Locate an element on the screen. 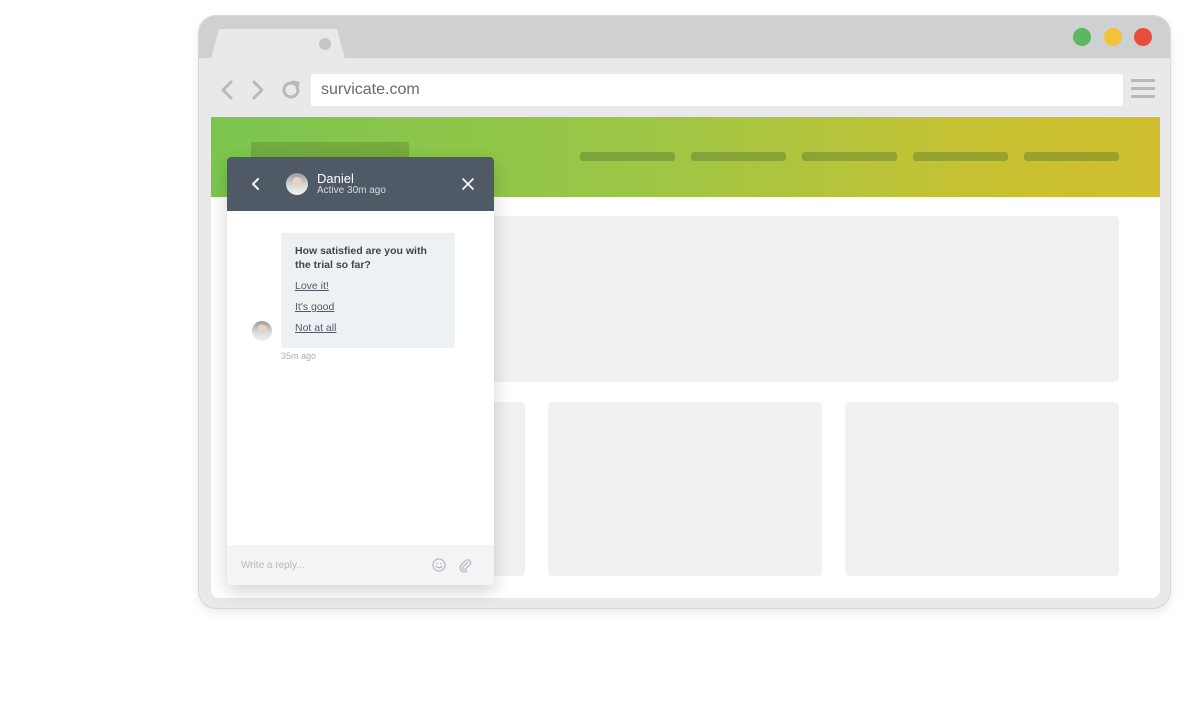 The height and width of the screenshot is (704, 1200). window-close-button is located at coordinates (1143, 37).